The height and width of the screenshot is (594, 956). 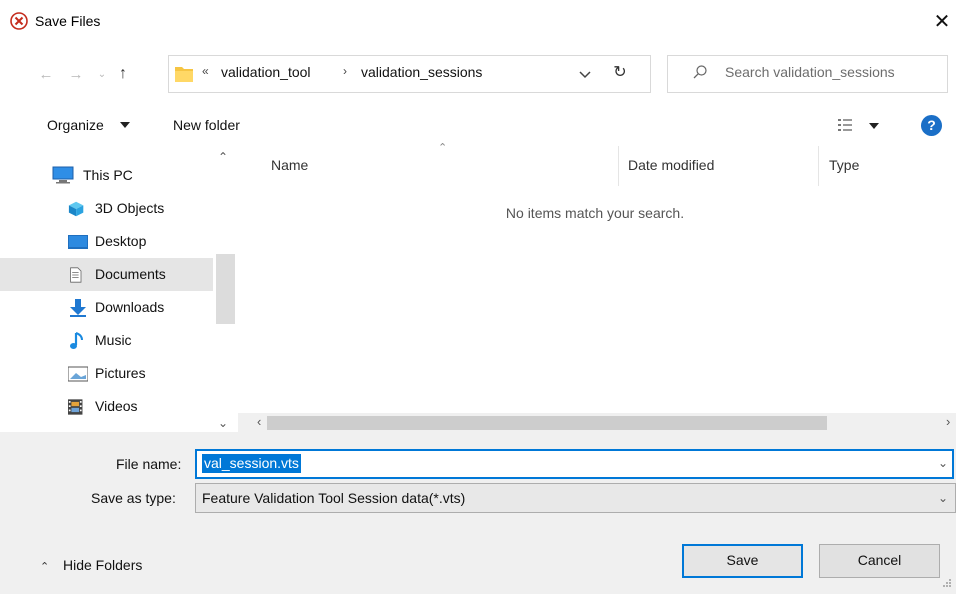 I want to click on scroll-left-icon: ‹, so click(x=259, y=421).